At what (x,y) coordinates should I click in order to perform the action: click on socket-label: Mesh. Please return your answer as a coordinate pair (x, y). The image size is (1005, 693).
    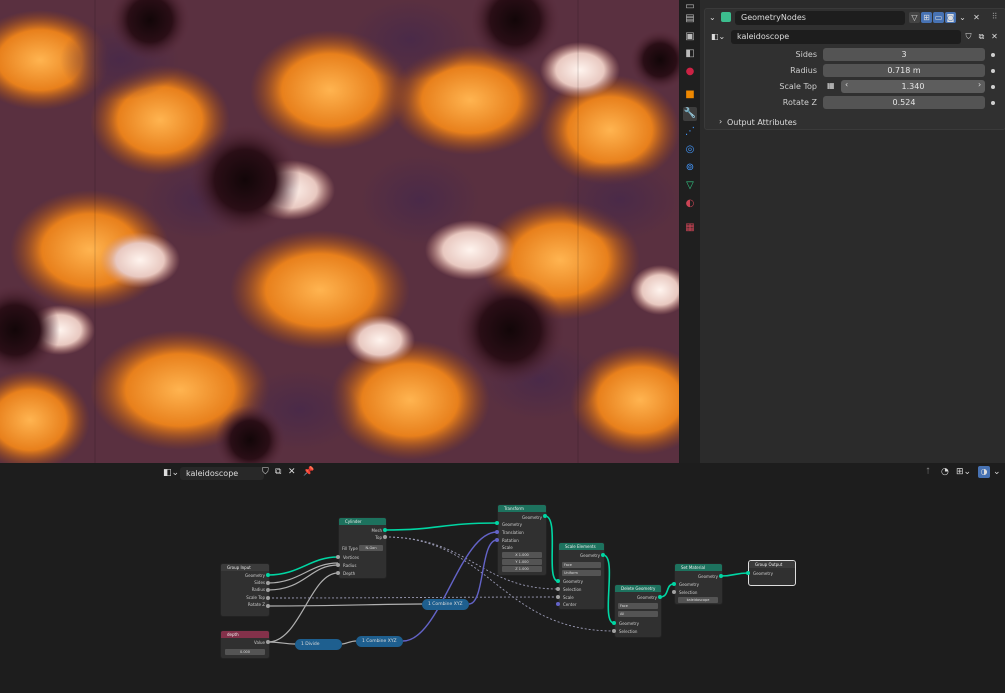
    Looking at the image, I should click on (376, 530).